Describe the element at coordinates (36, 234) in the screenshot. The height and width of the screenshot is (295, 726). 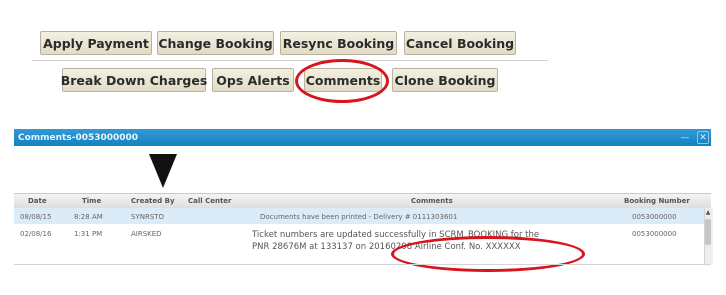
I see `cell-date: 02/08/16` at that location.